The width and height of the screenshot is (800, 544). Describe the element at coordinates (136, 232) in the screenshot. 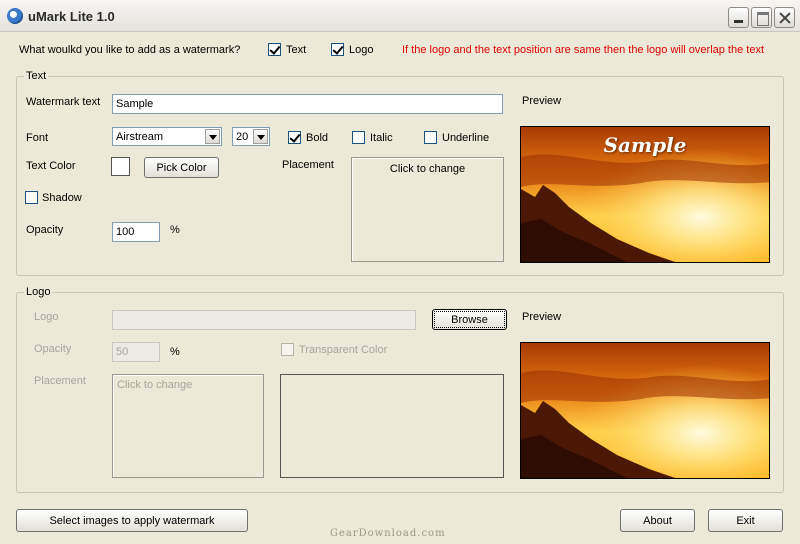

I see `opacity-input: 100` at that location.